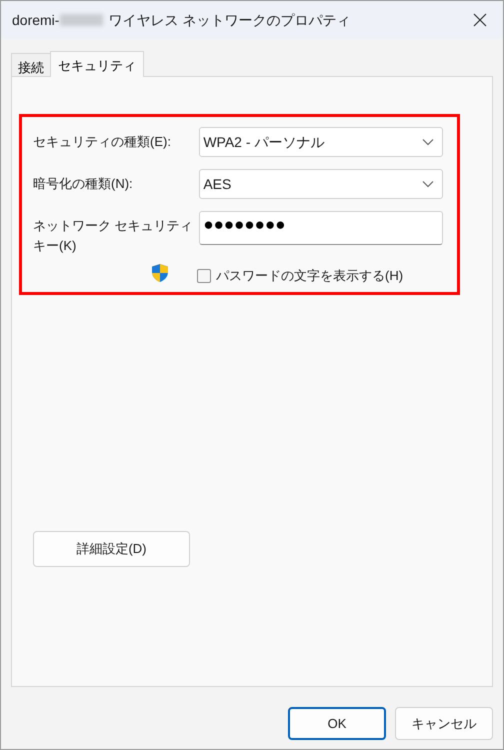  I want to click on password-field: ●●●●●●●●, so click(321, 228).